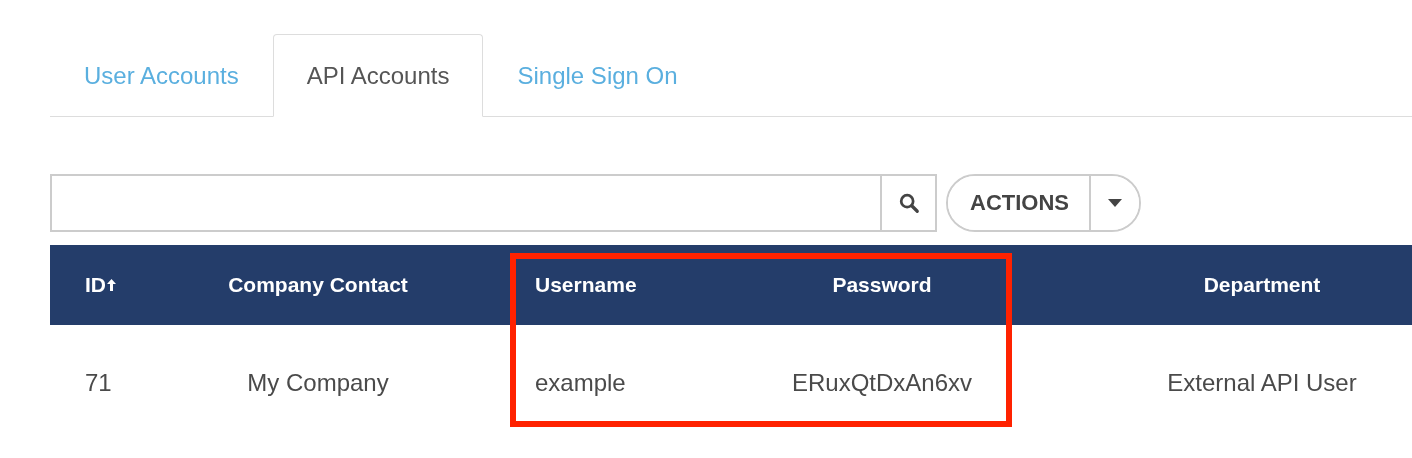 The height and width of the screenshot is (458, 1412). What do you see at coordinates (115, 285) in the screenshot?
I see `column-header: ID` at bounding box center [115, 285].